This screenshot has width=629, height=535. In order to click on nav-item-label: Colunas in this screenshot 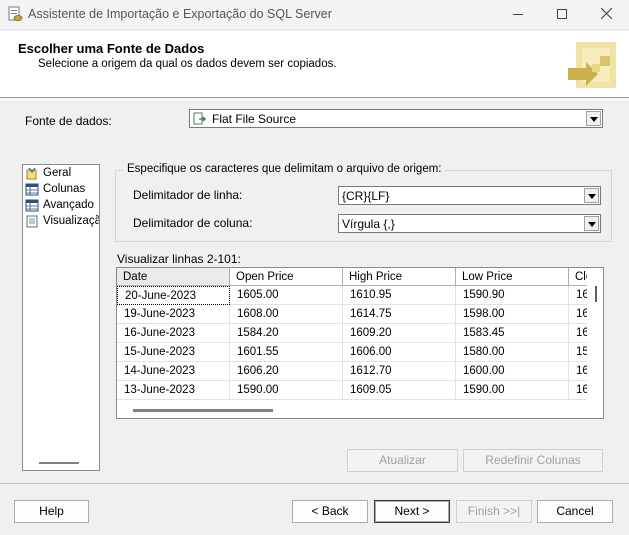, I will do `click(64, 189)`.